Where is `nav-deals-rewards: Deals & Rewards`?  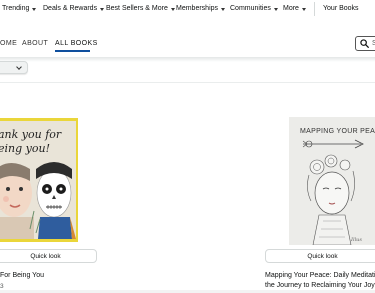 nav-deals-rewards: Deals & Rewards is located at coordinates (74, 8).